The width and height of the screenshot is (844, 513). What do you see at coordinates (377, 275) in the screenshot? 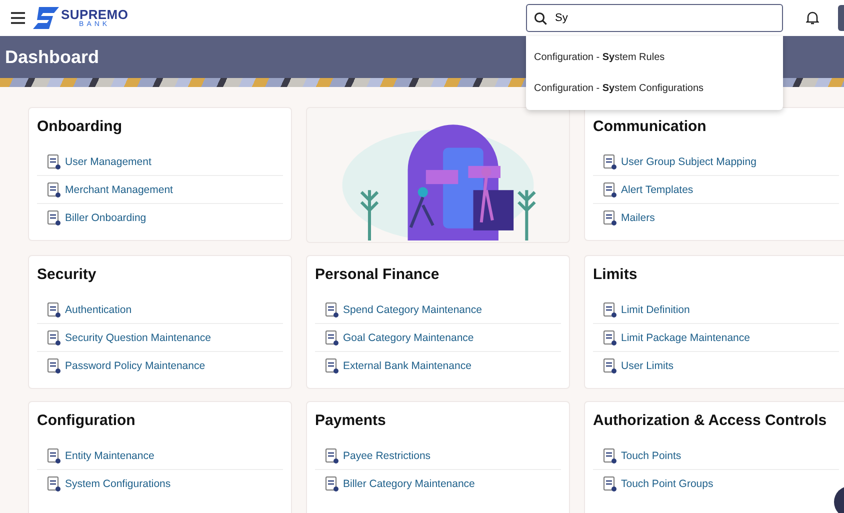
I see `card-title: Personal Finance` at bounding box center [377, 275].